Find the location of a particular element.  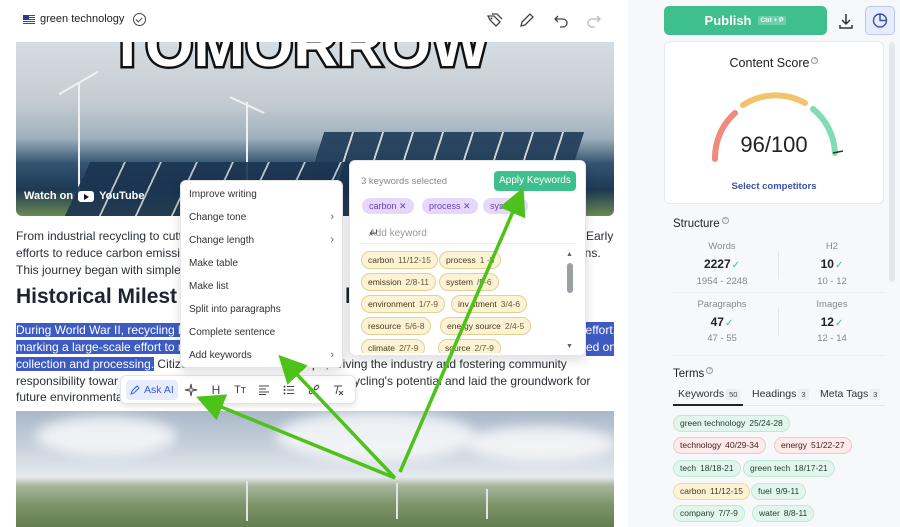

ask-ai-label: Ask AI is located at coordinates (159, 390).